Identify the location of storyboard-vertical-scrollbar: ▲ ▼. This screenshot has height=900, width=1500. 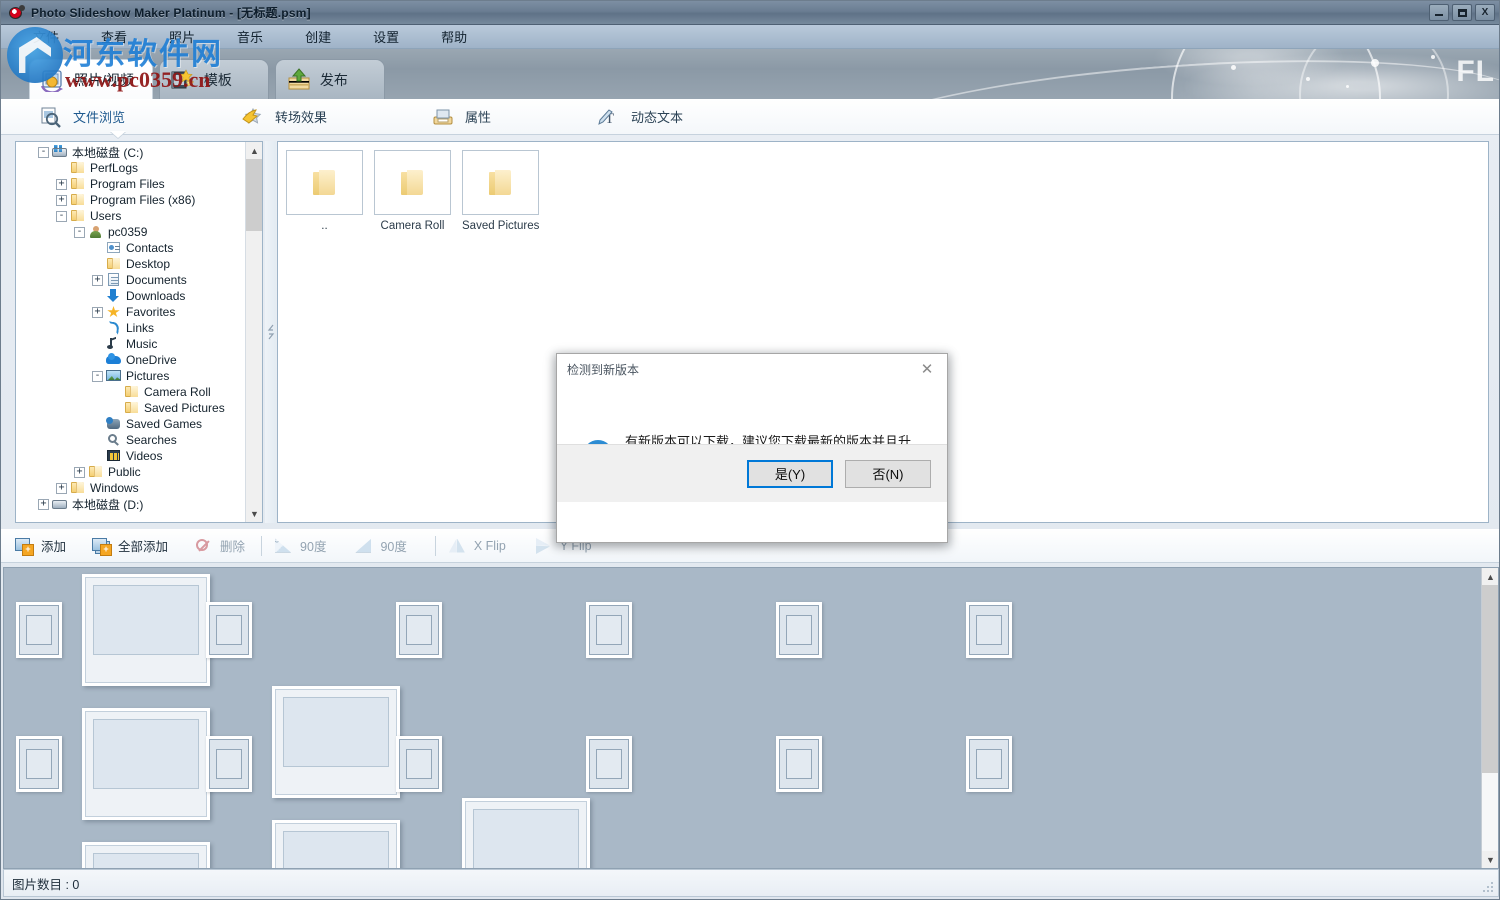
(1489, 718).